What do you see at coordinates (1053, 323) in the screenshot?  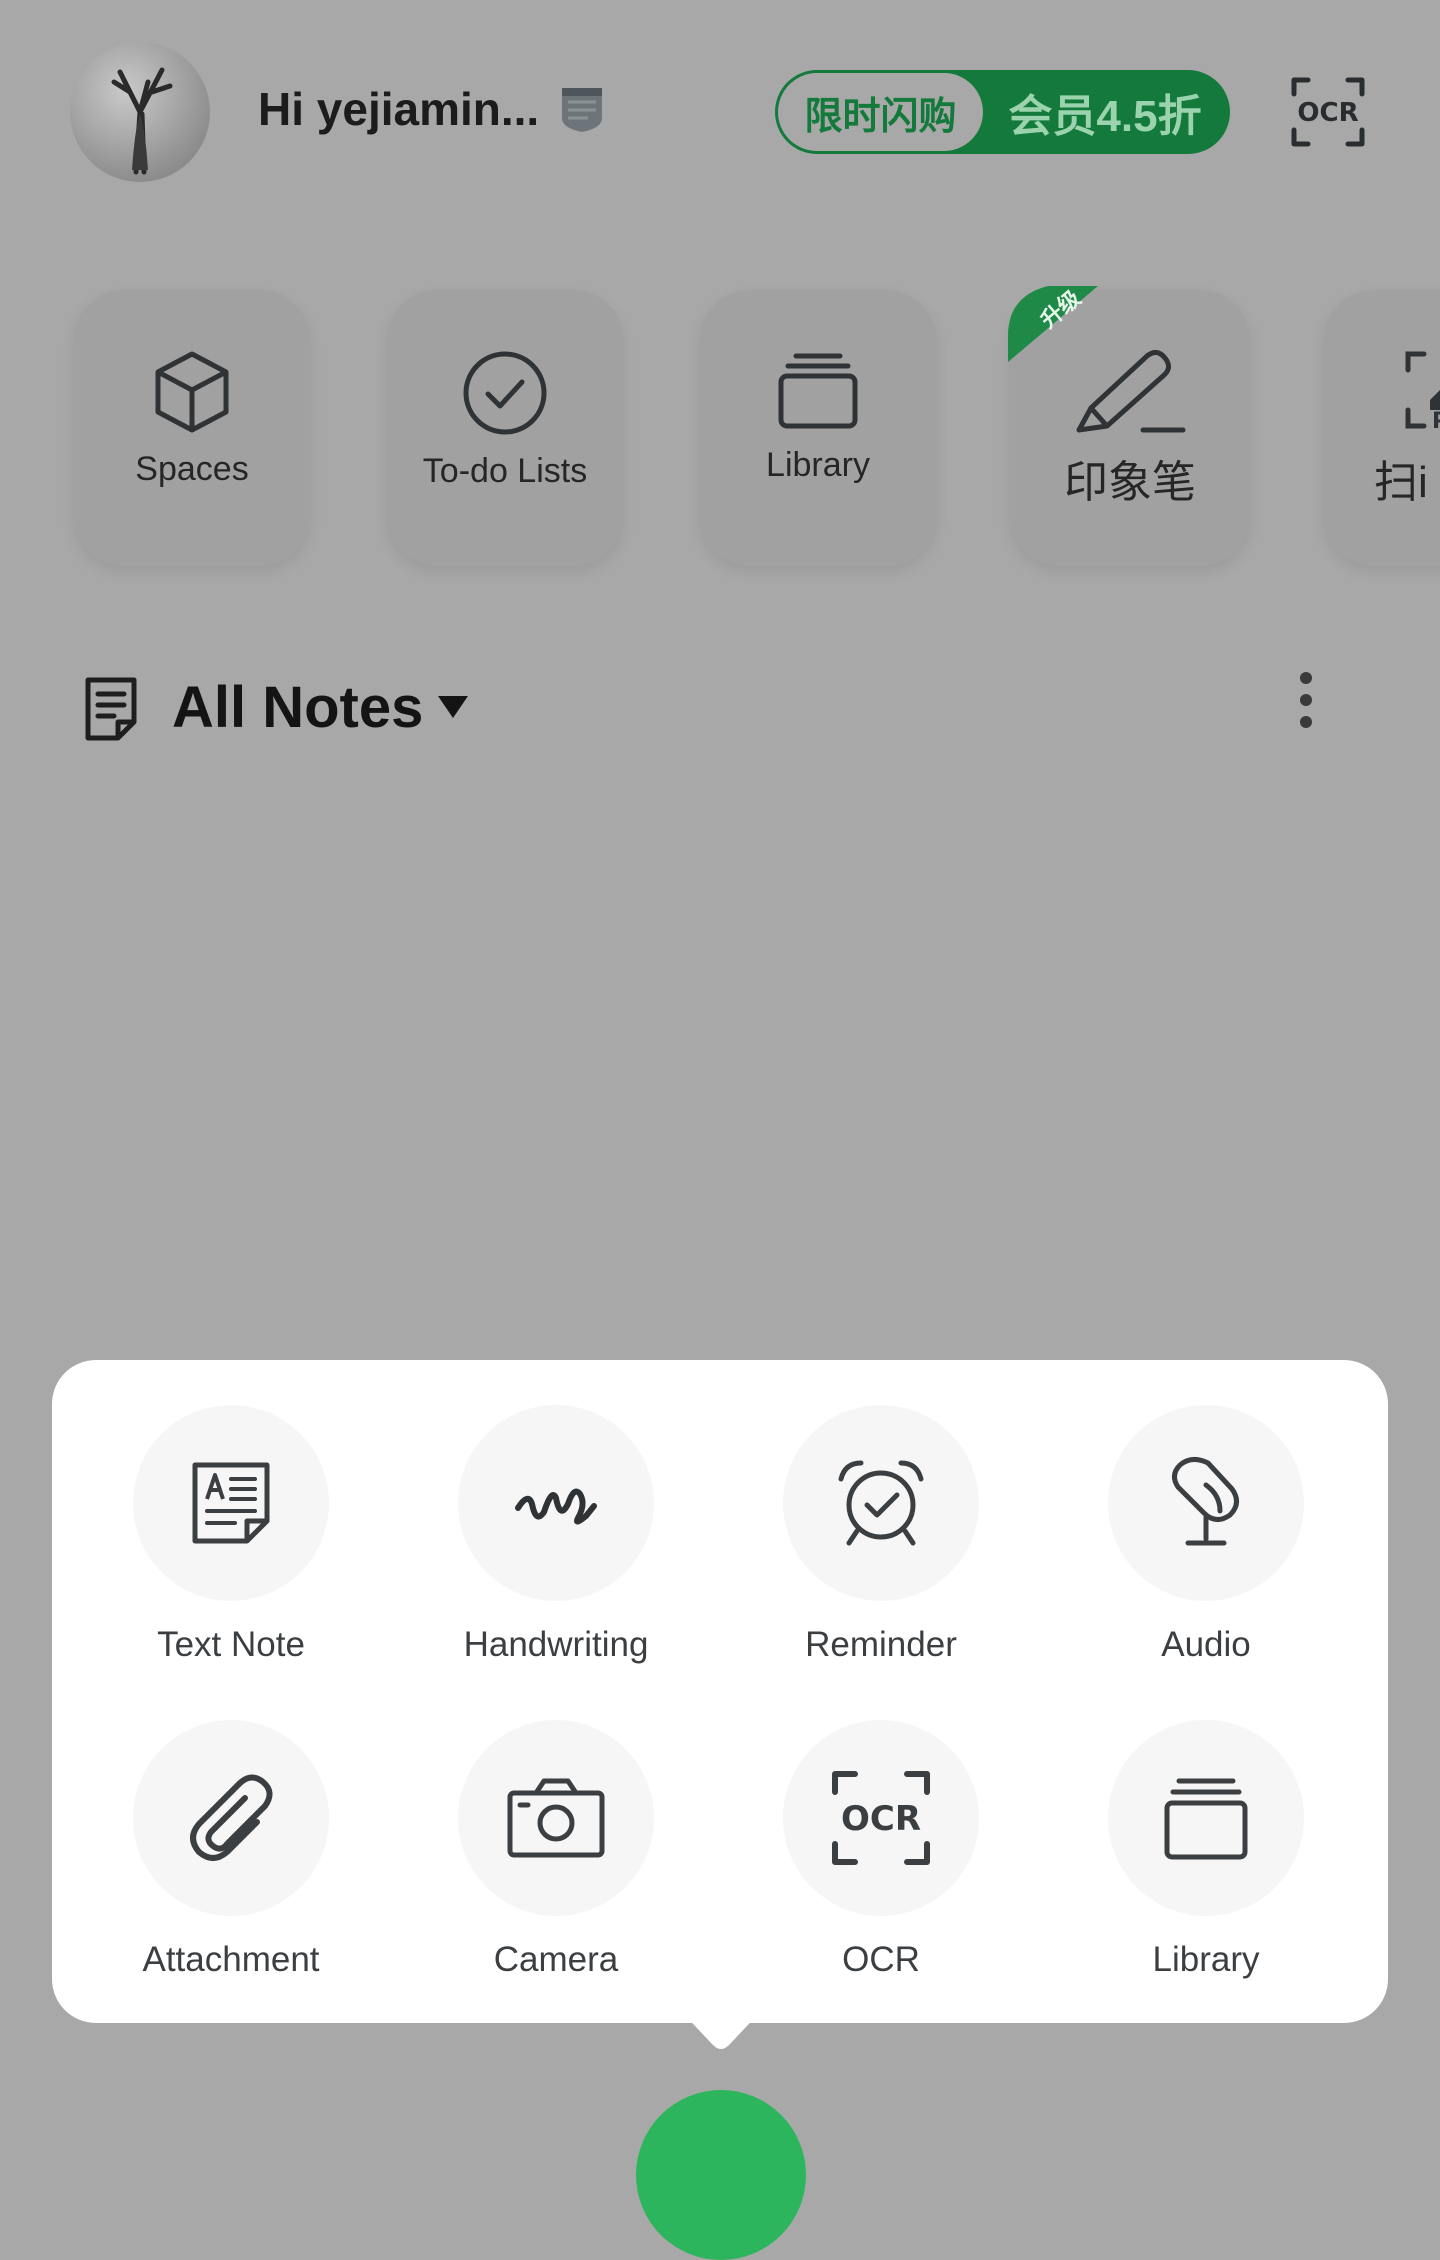 I see `upgrade-badge: 升级` at bounding box center [1053, 323].